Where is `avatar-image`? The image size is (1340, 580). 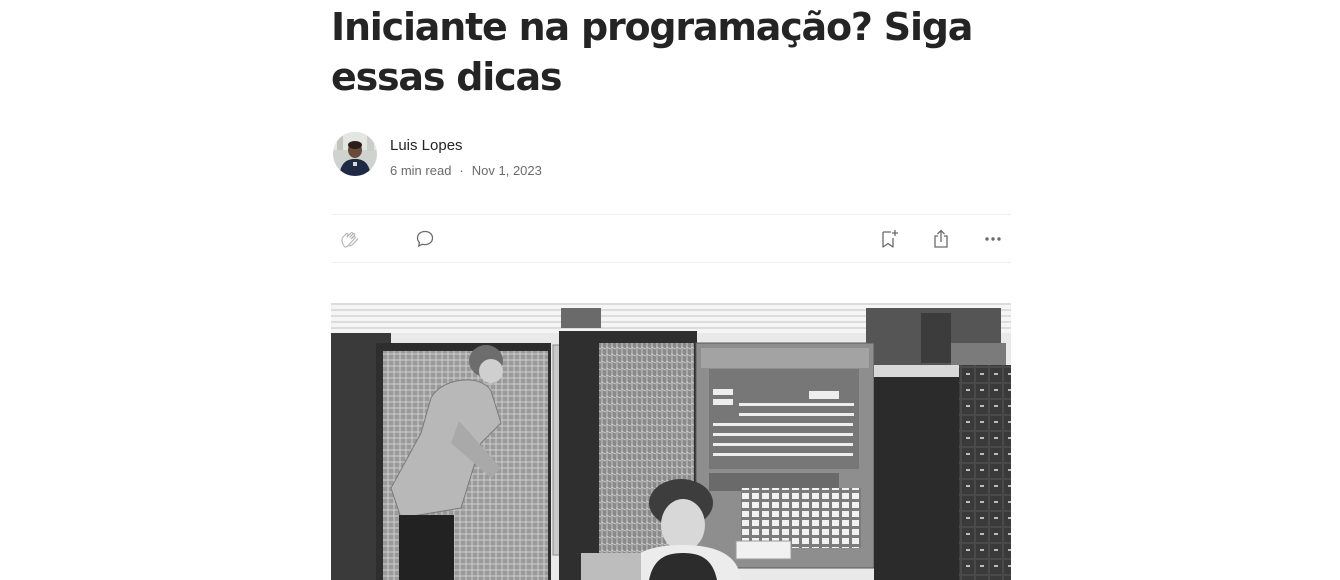 avatar-image is located at coordinates (355, 154).